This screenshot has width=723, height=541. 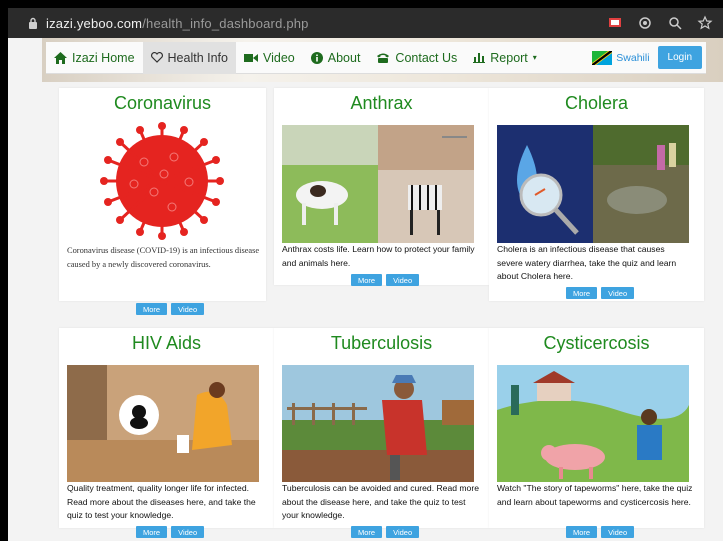 What do you see at coordinates (162, 103) in the screenshot?
I see `card-title: Coronavirus` at bounding box center [162, 103].